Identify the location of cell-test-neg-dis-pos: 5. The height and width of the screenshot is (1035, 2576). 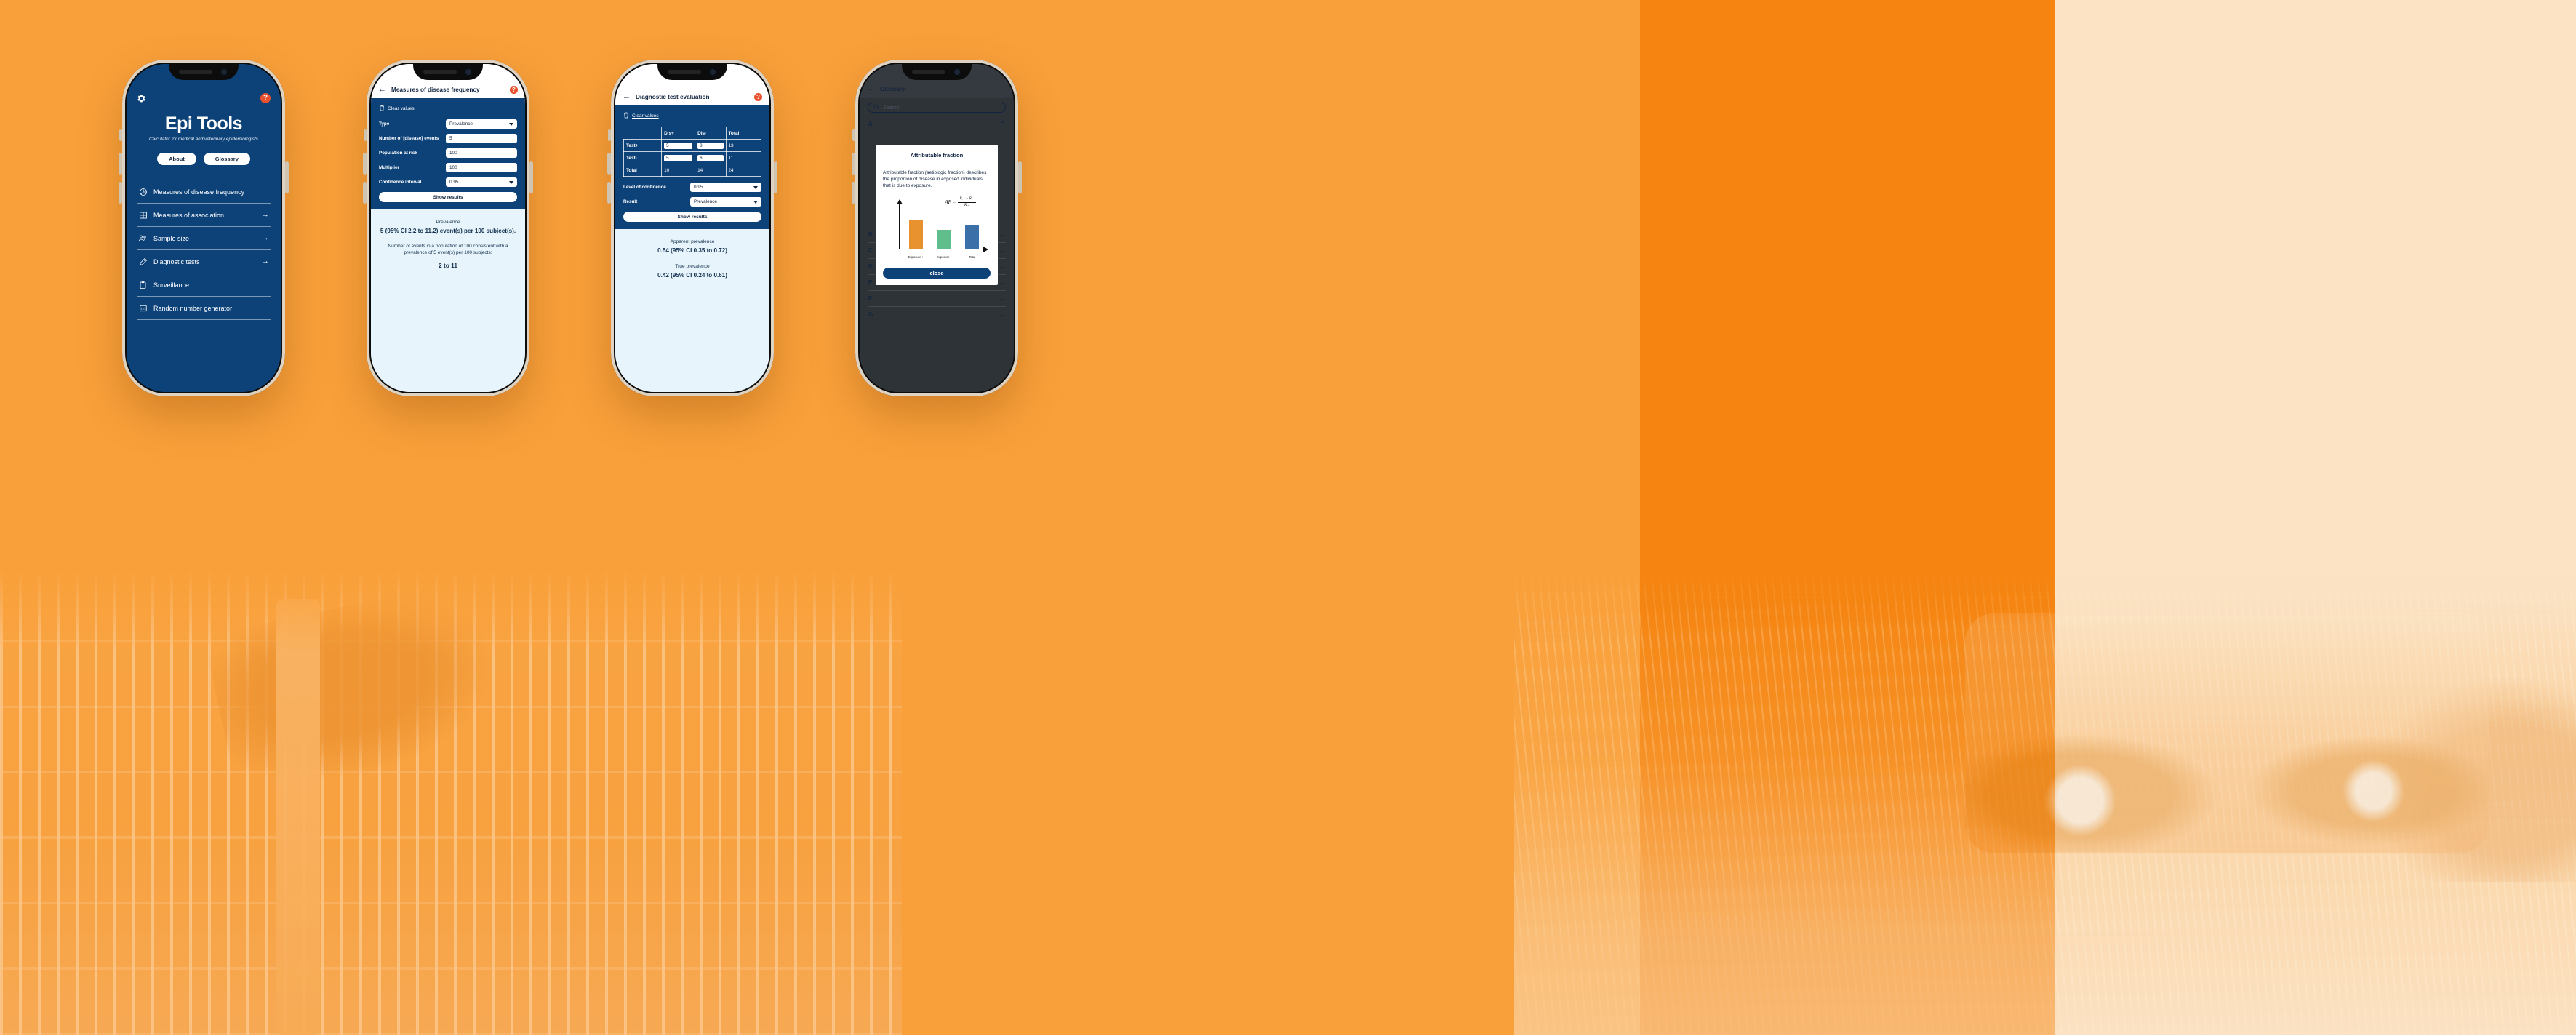
(678, 157).